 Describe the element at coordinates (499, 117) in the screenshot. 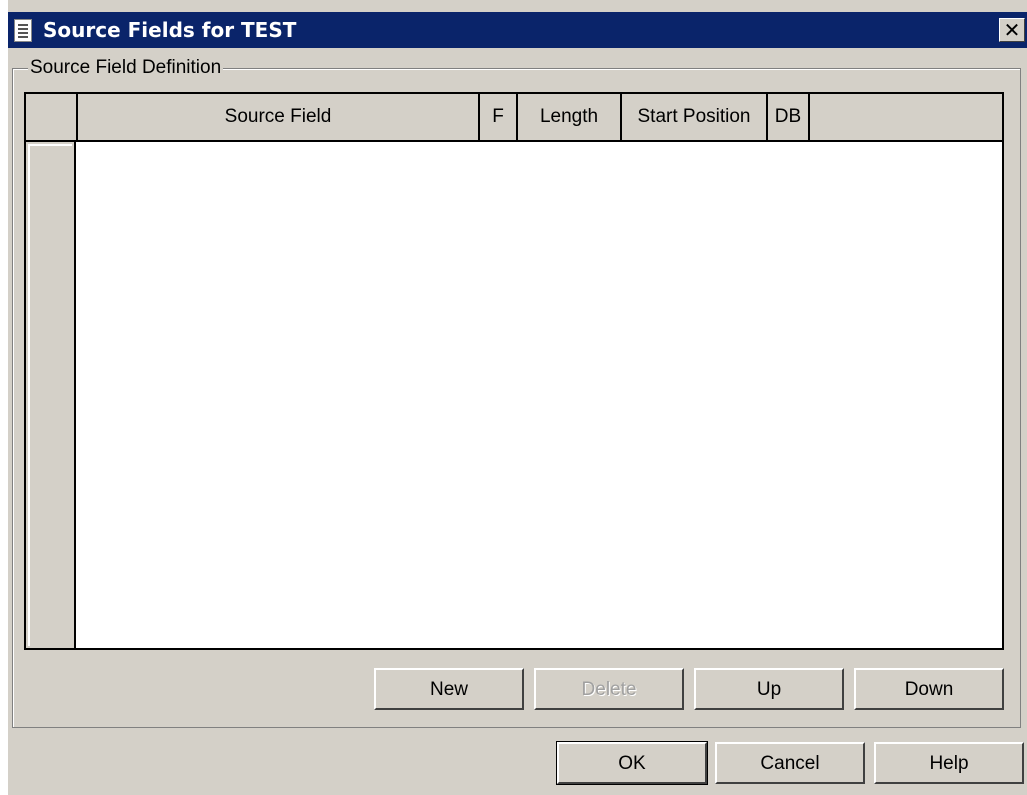

I see `column-header-f: F` at that location.